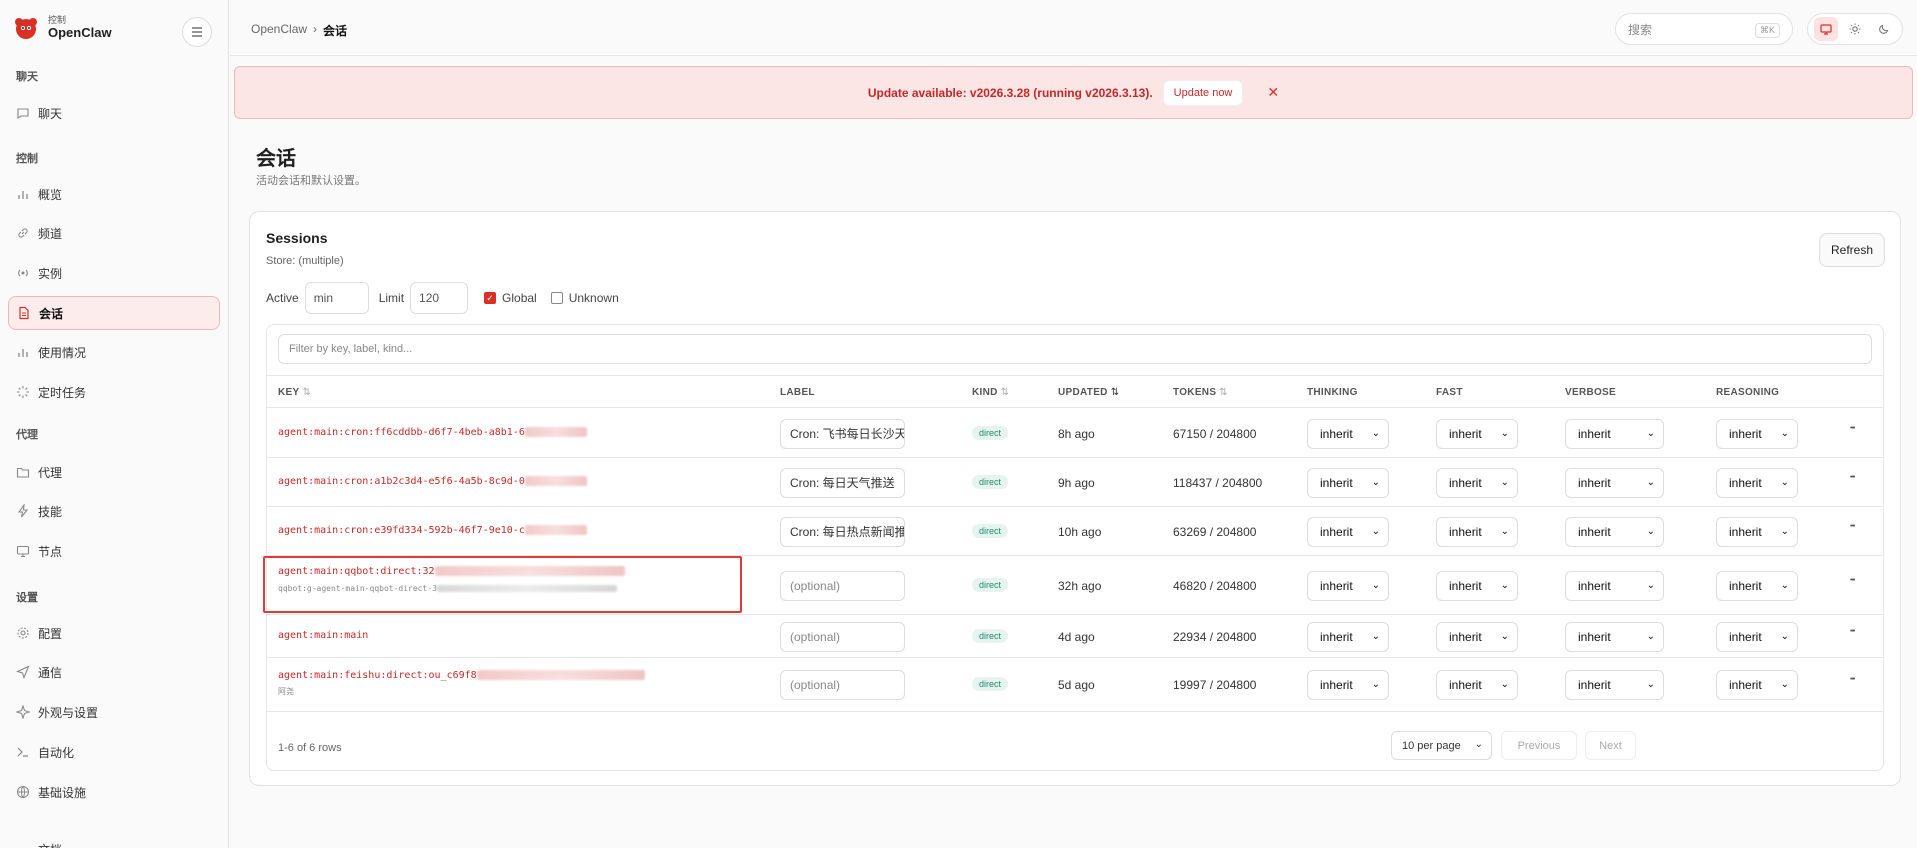 This screenshot has height=848, width=1917. What do you see at coordinates (1088, 392) in the screenshot?
I see `header-updated: UPDATED ⇅` at bounding box center [1088, 392].